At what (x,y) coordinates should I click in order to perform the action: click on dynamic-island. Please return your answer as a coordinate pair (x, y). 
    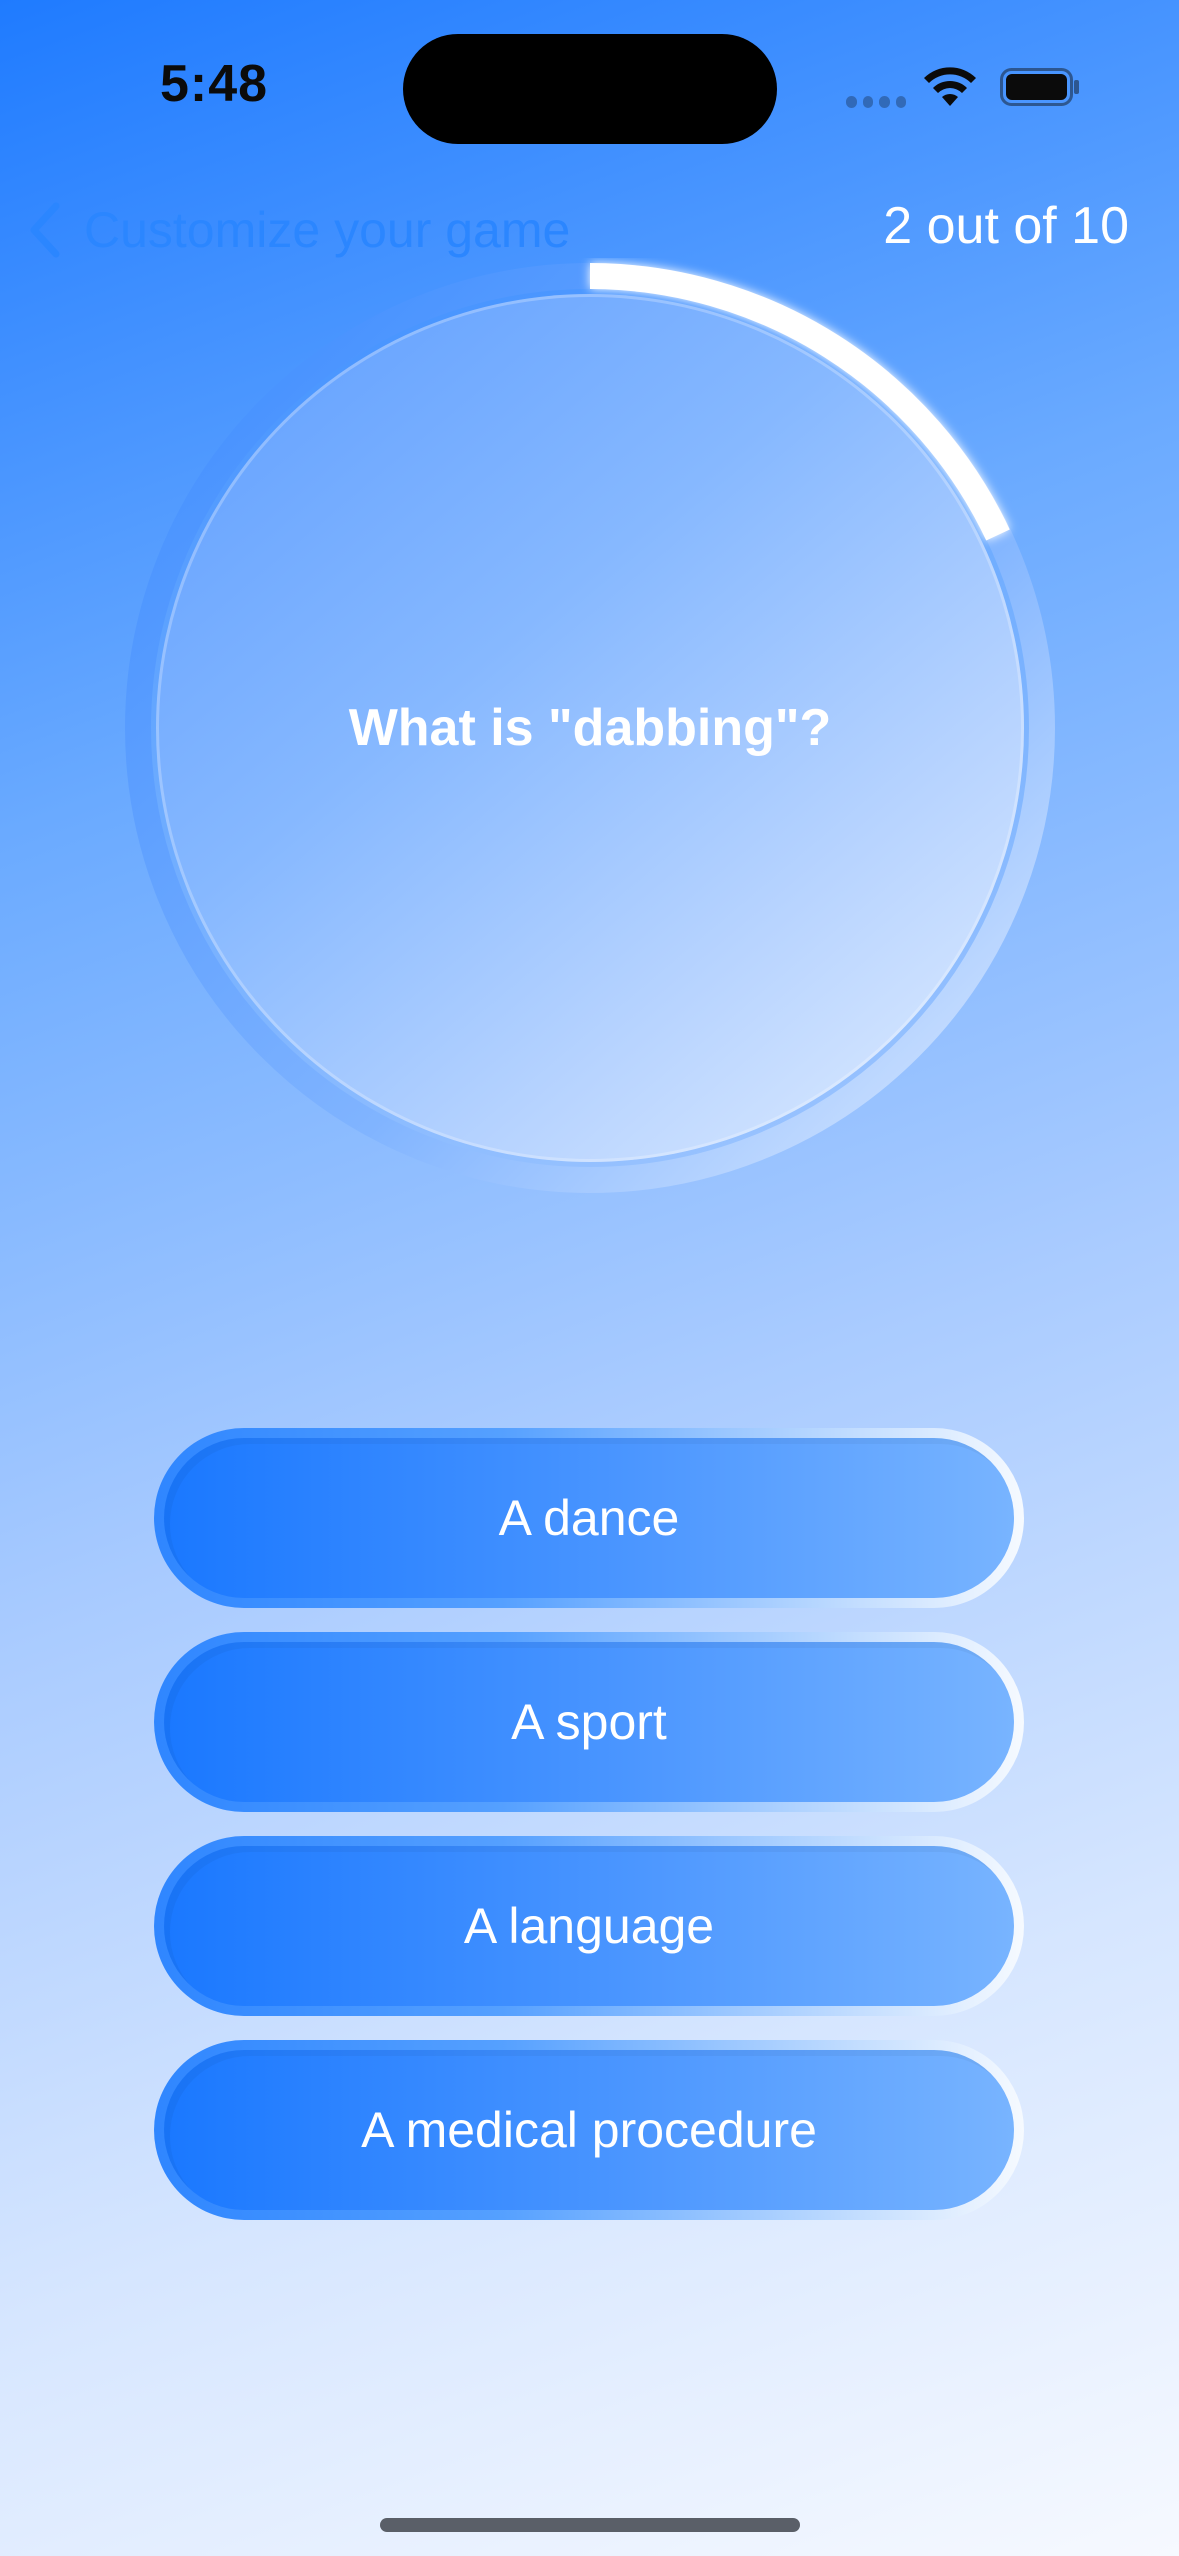
    Looking at the image, I should click on (590, 89).